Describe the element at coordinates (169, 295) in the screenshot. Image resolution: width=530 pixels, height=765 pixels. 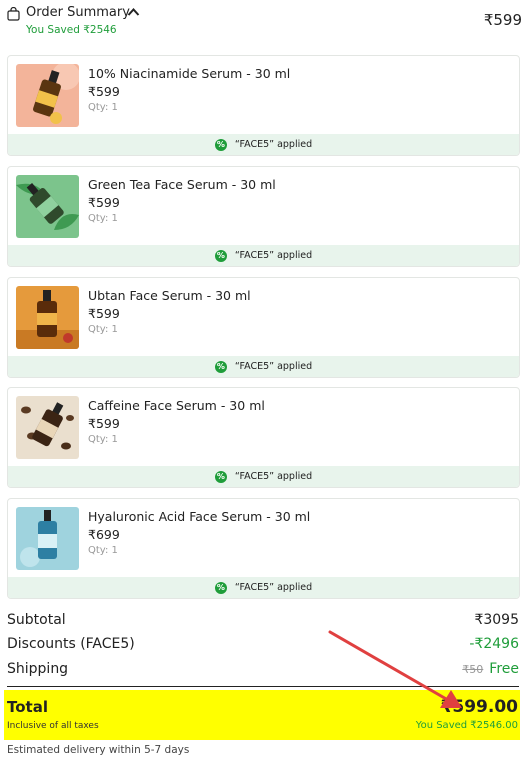
I see `product-name: Ubtan Face Serum - 30 ml` at that location.